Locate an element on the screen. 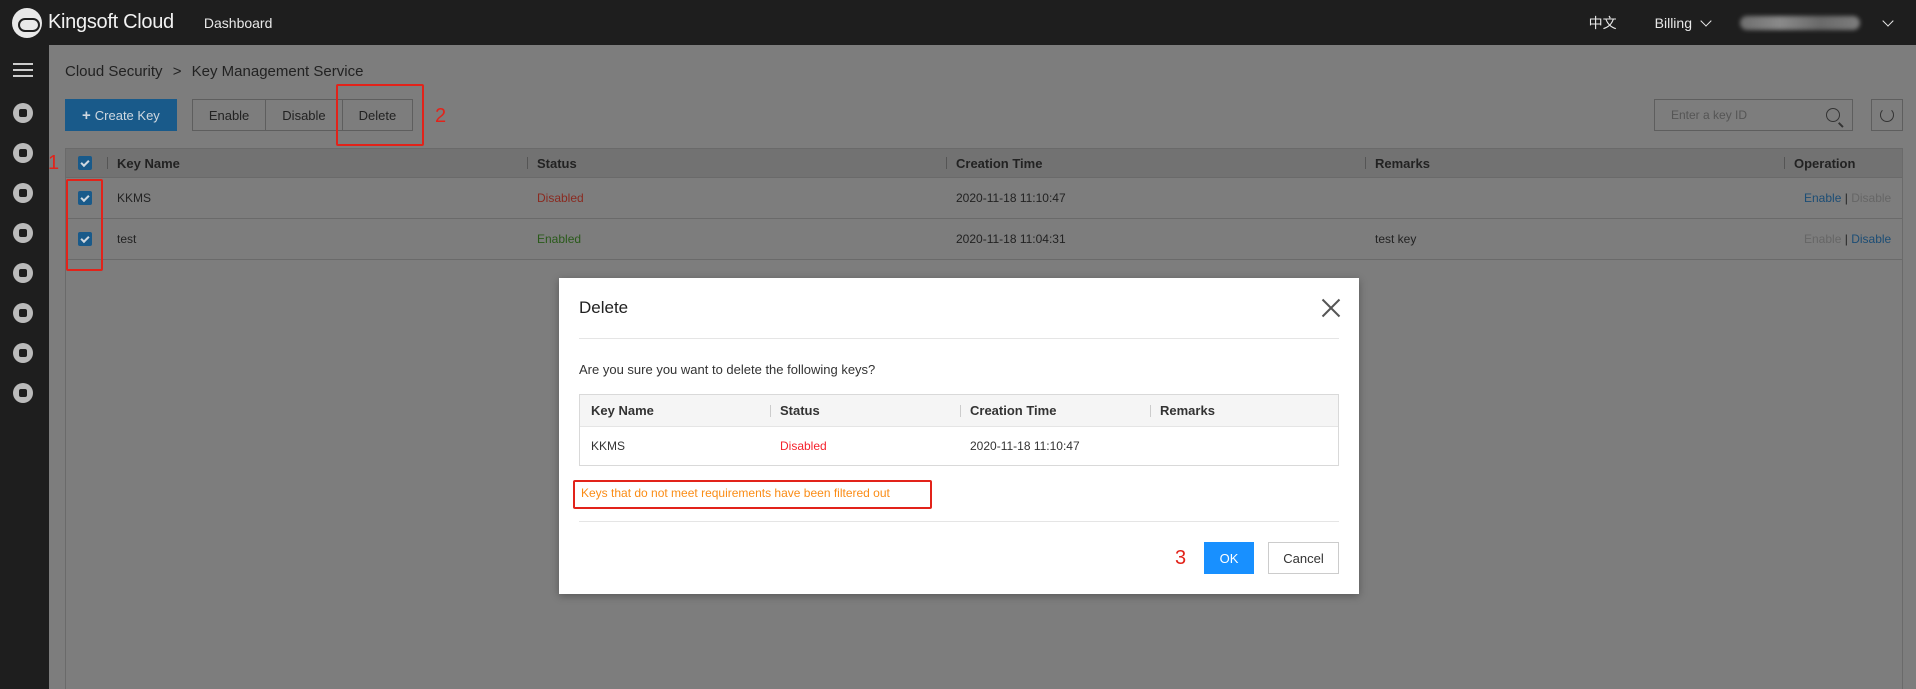  annotation-number-2: 2 is located at coordinates (441, 116).